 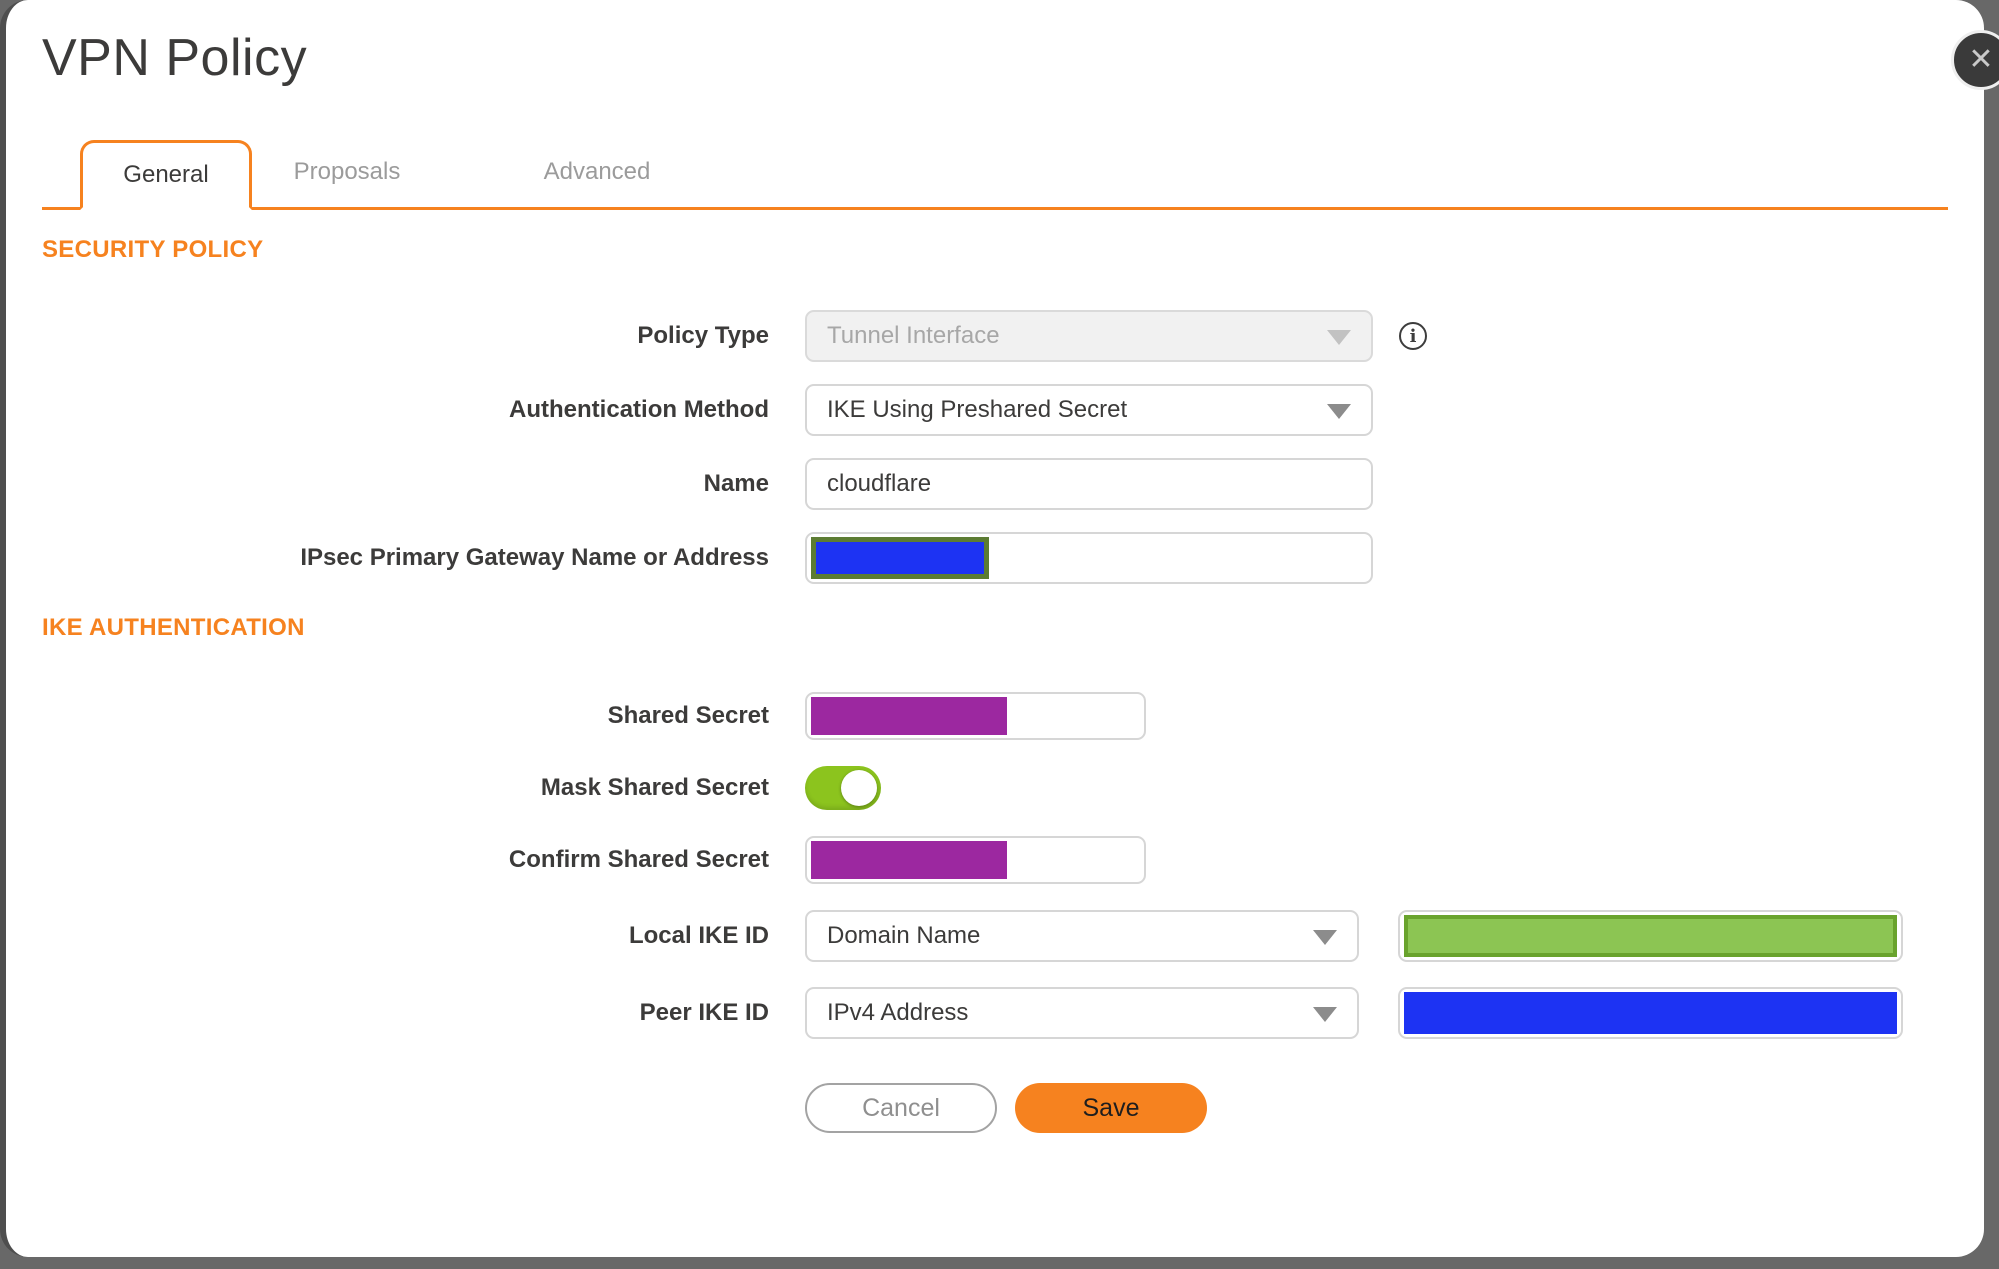 I want to click on confirm-shared-secret-input, so click(x=975, y=860).